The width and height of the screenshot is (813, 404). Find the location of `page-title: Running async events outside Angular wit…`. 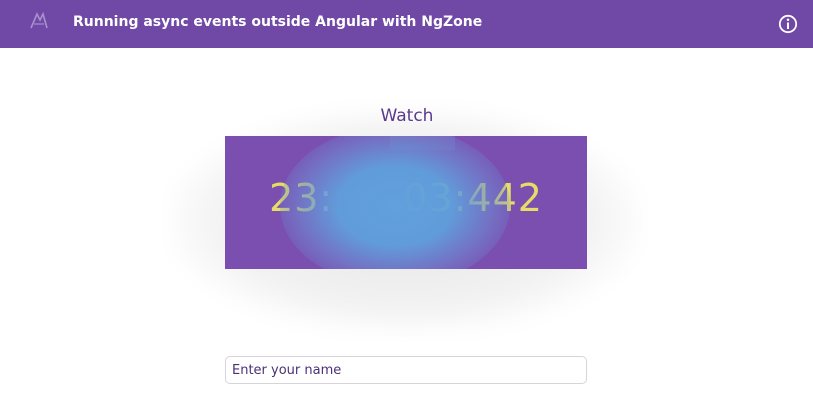

page-title: Running async events outside Angular wit… is located at coordinates (278, 22).